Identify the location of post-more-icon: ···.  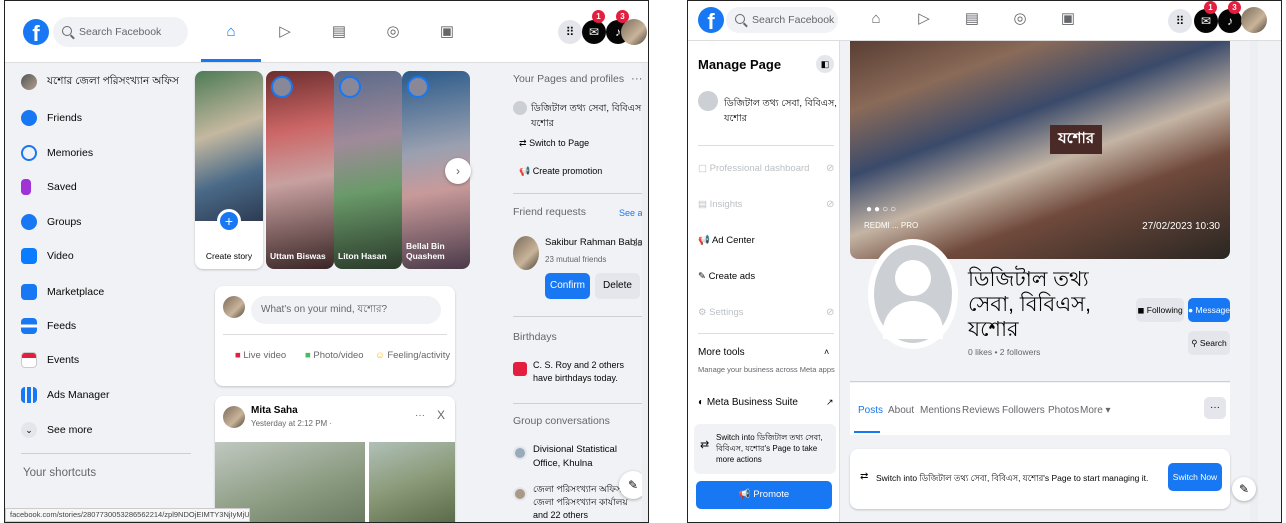
(420, 415).